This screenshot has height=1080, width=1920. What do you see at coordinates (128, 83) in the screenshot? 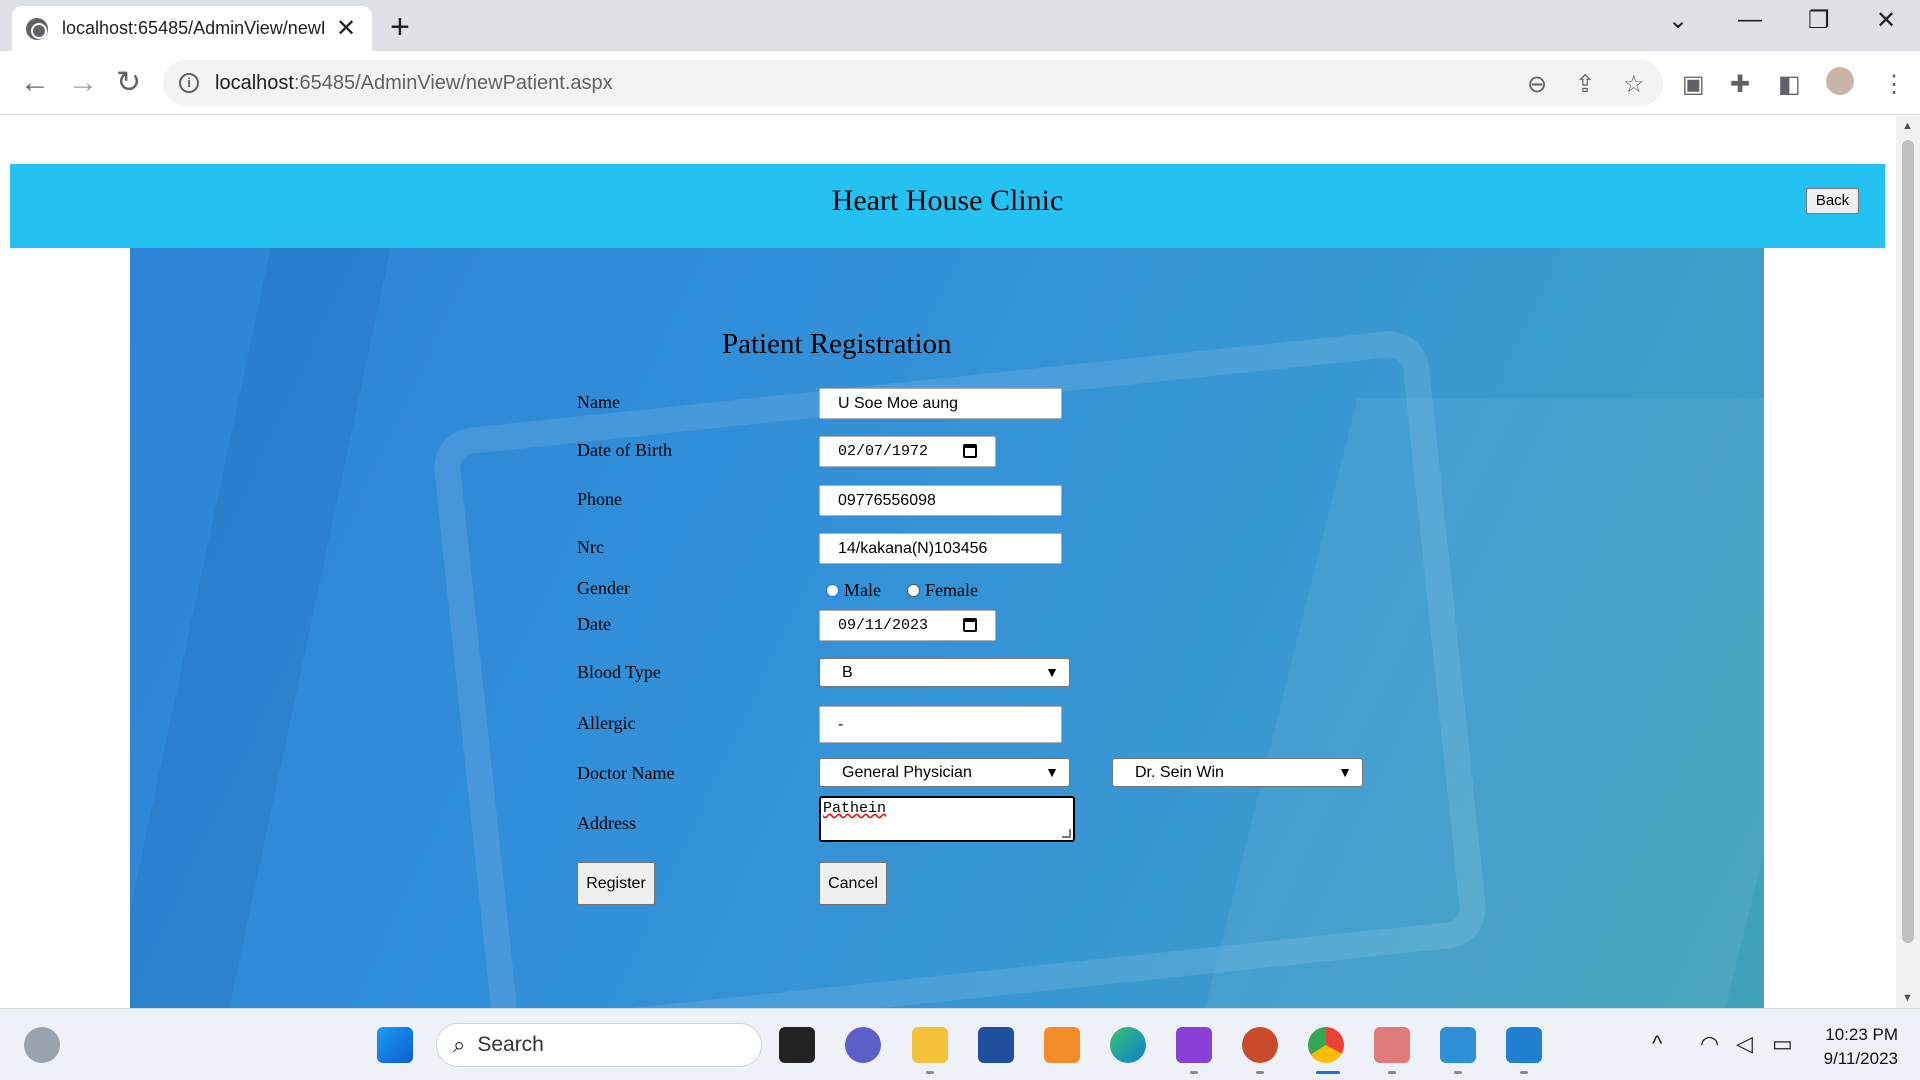
I see `reload-icon: ↻` at bounding box center [128, 83].